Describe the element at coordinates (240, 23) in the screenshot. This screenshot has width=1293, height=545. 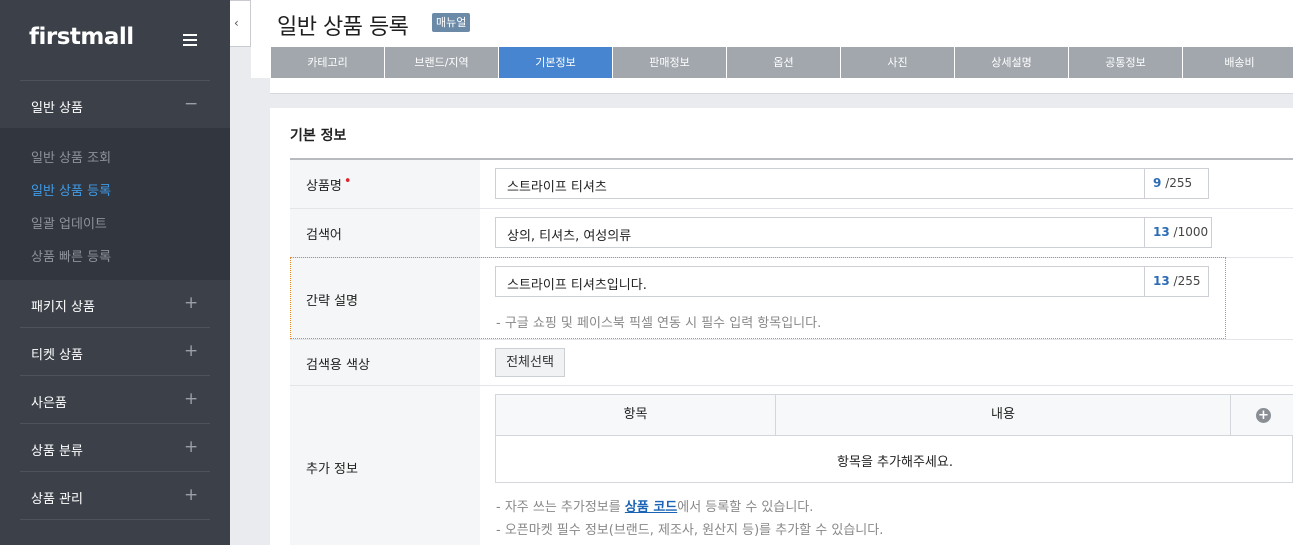
I see `sidebar-collapse-button: ‹` at that location.